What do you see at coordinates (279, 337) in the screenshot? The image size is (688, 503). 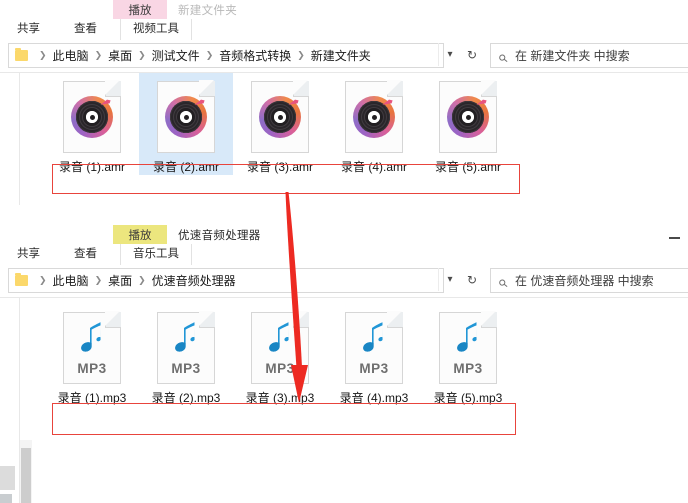 I see `music-note-icon` at bounding box center [279, 337].